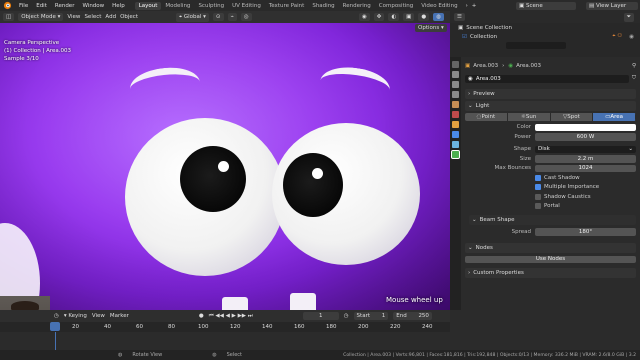 The image size is (640, 360). I want to click on spread-field: 180°, so click(585, 232).